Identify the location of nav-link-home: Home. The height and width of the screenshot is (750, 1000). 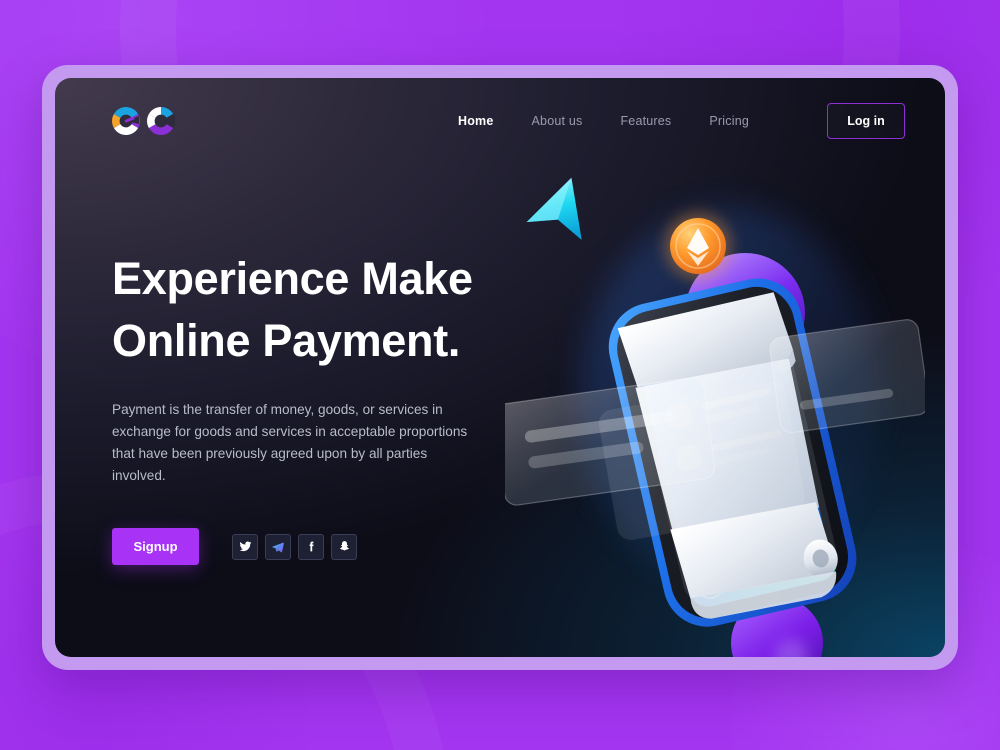
(476, 121).